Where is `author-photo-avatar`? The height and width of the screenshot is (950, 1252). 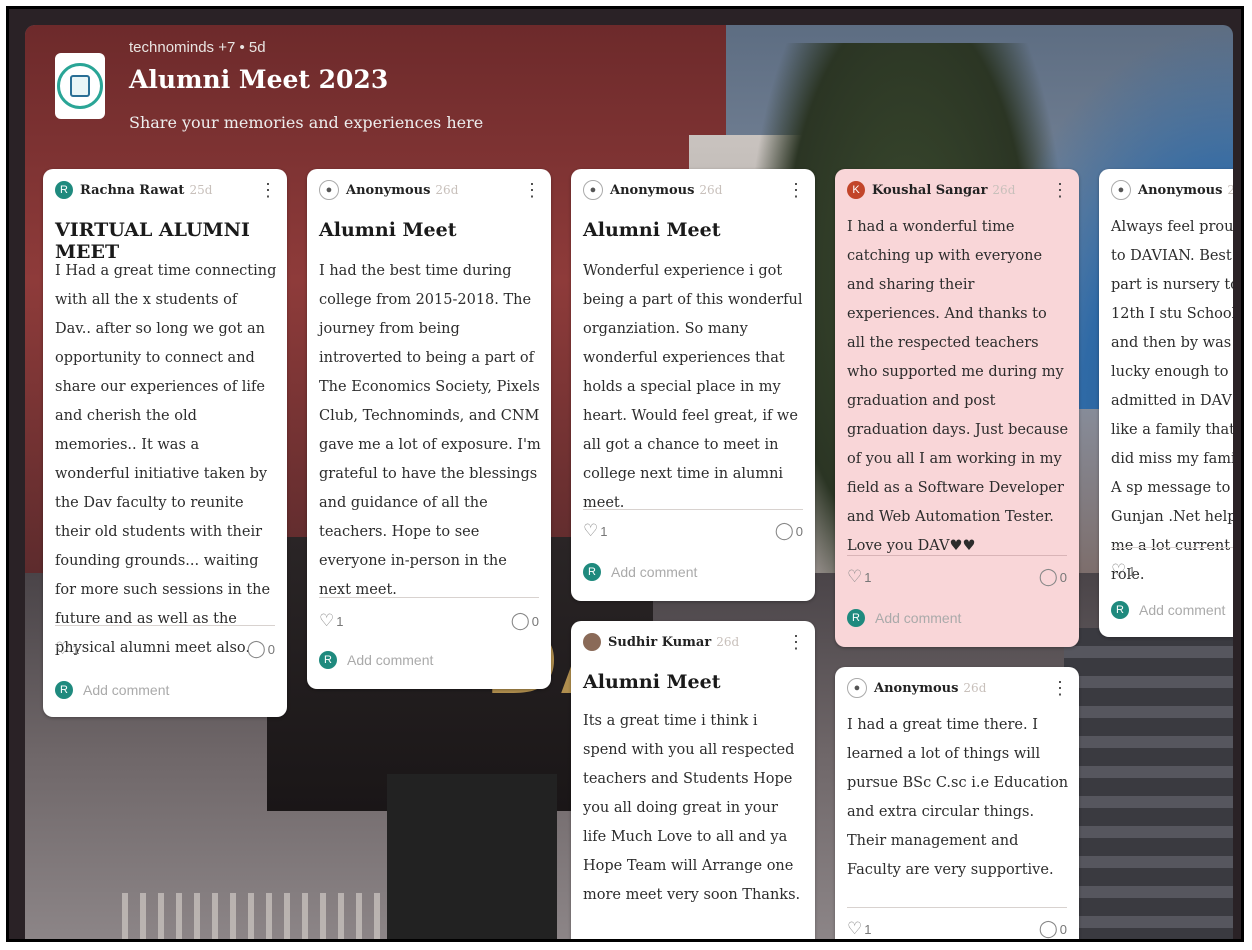
author-photo-avatar is located at coordinates (592, 642).